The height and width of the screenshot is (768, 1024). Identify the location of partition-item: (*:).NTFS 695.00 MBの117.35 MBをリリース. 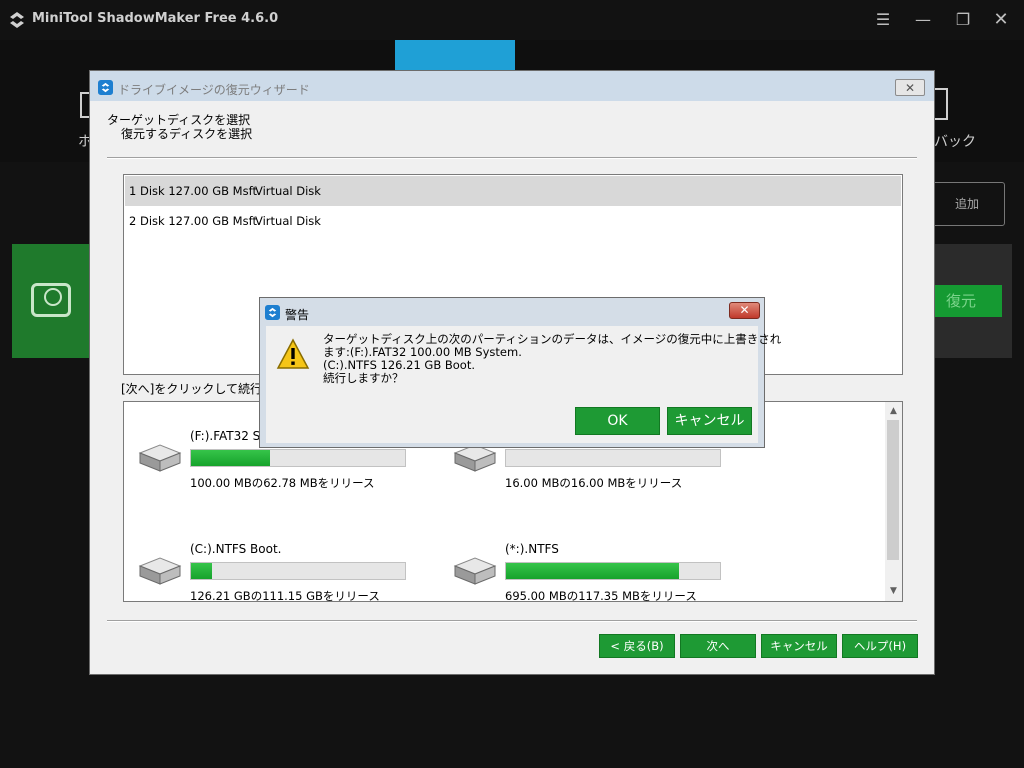
(603, 572).